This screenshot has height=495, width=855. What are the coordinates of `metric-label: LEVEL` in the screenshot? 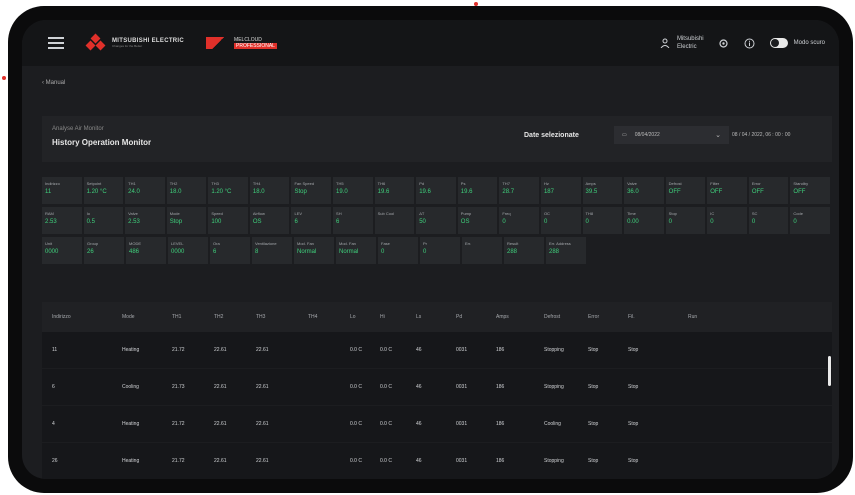 It's located at (177, 243).